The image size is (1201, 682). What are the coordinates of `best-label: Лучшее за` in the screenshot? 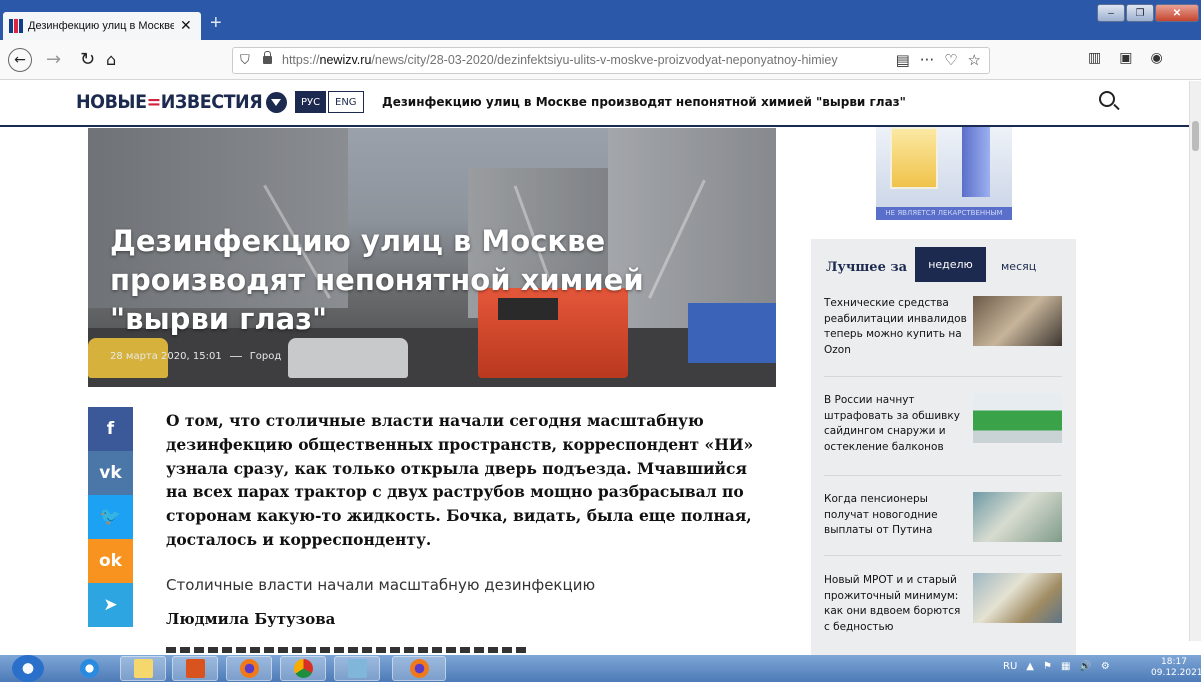 It's located at (867, 267).